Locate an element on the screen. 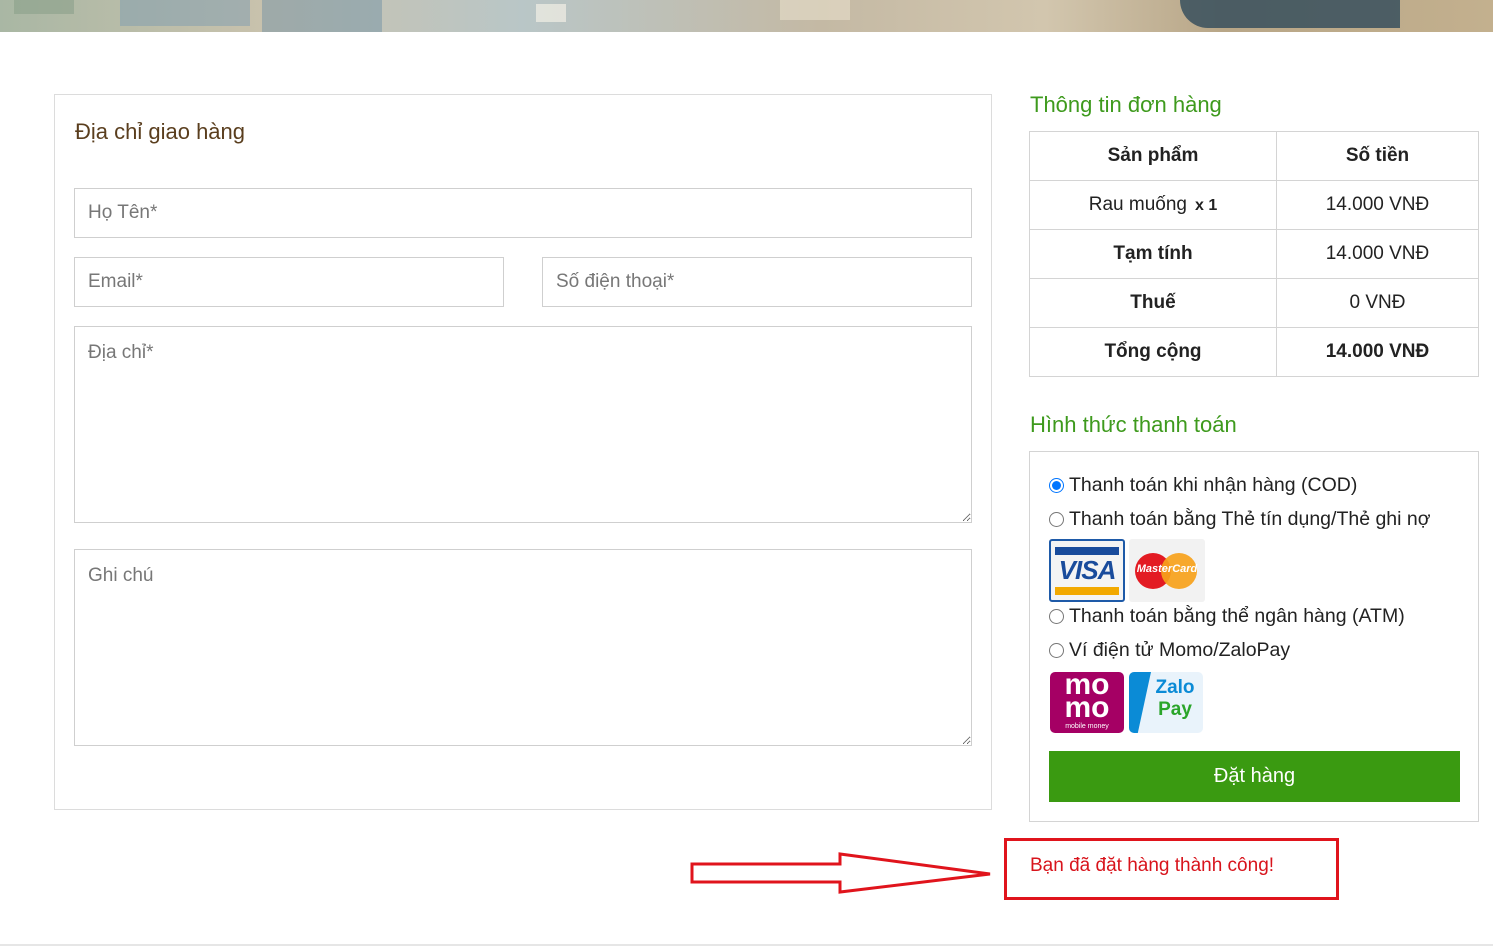  momo-logo: mo mo mobile money is located at coordinates (1087, 702).